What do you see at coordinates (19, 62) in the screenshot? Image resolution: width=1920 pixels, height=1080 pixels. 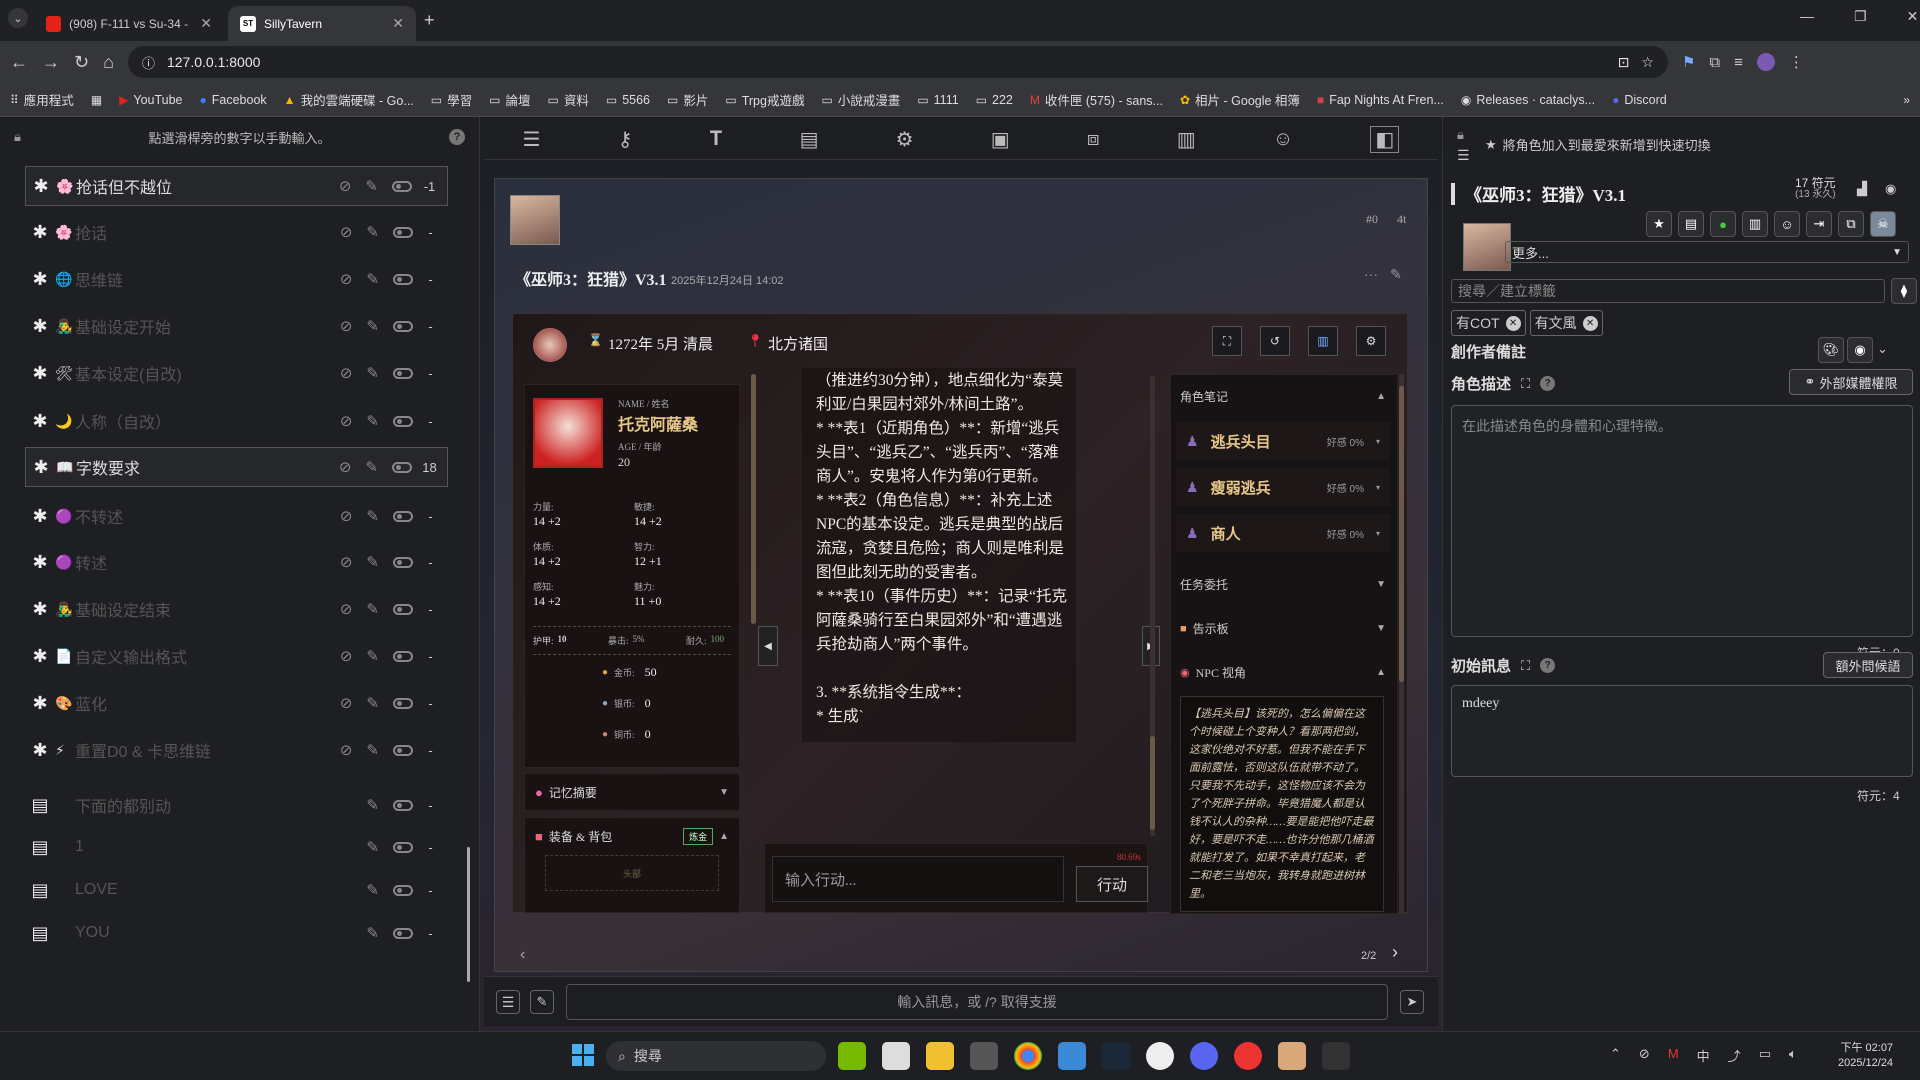 I see `back-icon: ←` at bounding box center [19, 62].